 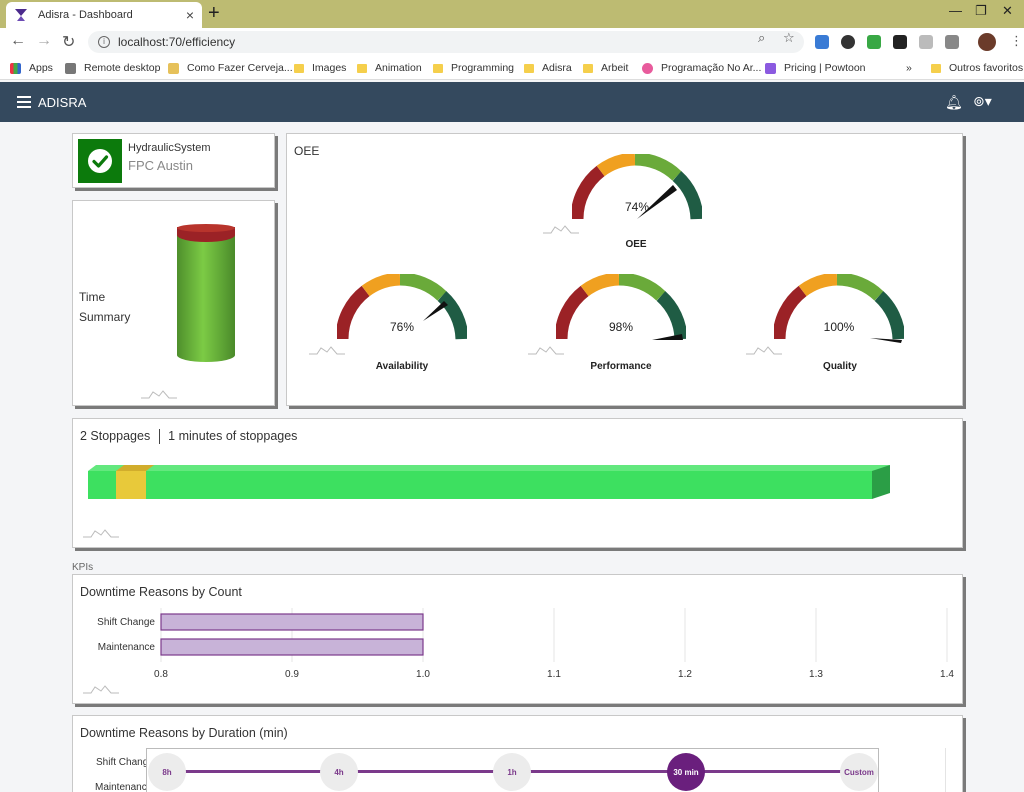 I want to click on availability-label: Availability, so click(x=402, y=366).